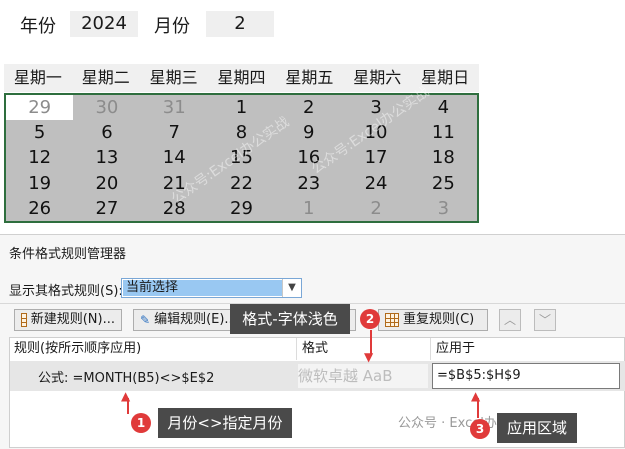 This screenshot has width=625, height=449. What do you see at coordinates (443, 183) in the screenshot?
I see `calendar-day-cell: 25` at bounding box center [443, 183].